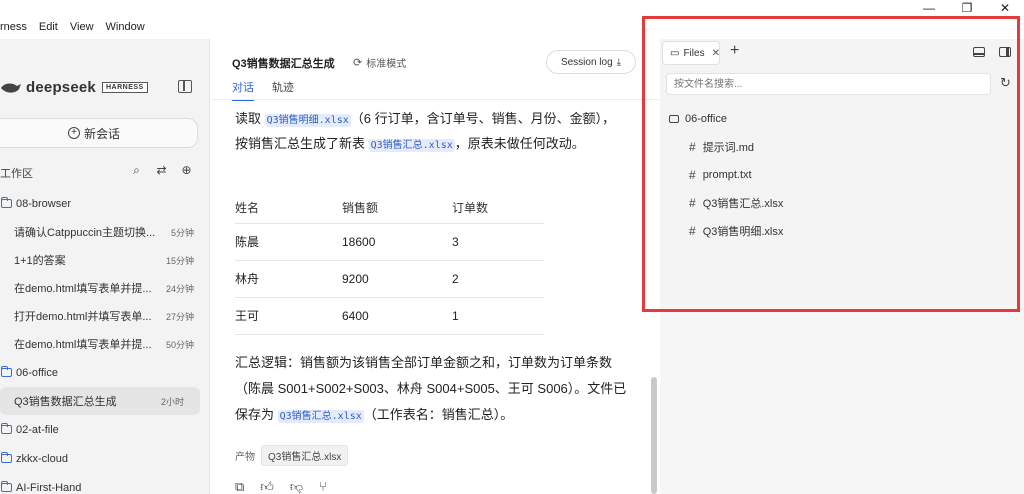 The image size is (1024, 494). What do you see at coordinates (179, 316) in the screenshot?
I see `chat-time: 27分钟` at bounding box center [179, 316].